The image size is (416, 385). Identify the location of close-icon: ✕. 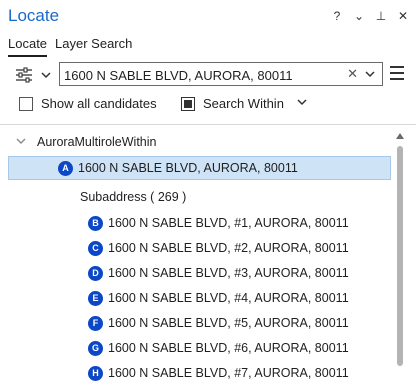
(403, 16).